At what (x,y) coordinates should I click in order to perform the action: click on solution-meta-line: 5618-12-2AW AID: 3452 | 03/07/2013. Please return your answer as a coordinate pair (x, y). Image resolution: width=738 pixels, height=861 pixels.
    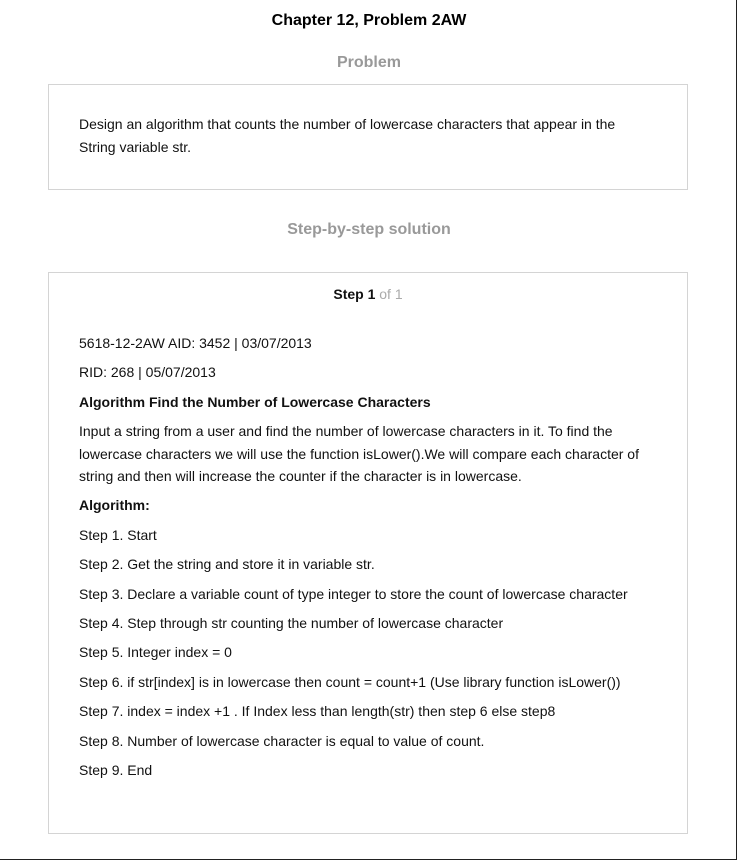
    Looking at the image, I should click on (195, 343).